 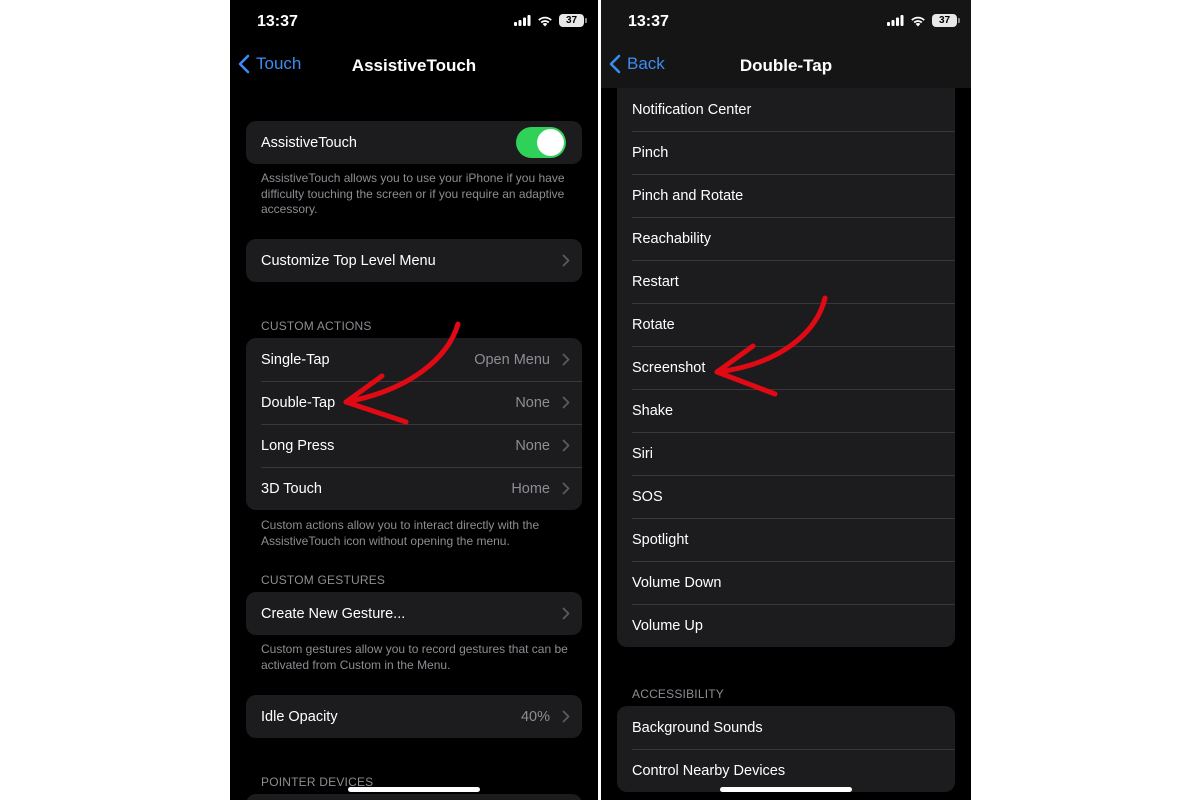 I want to click on page-title: Double-Tap, so click(x=786, y=65).